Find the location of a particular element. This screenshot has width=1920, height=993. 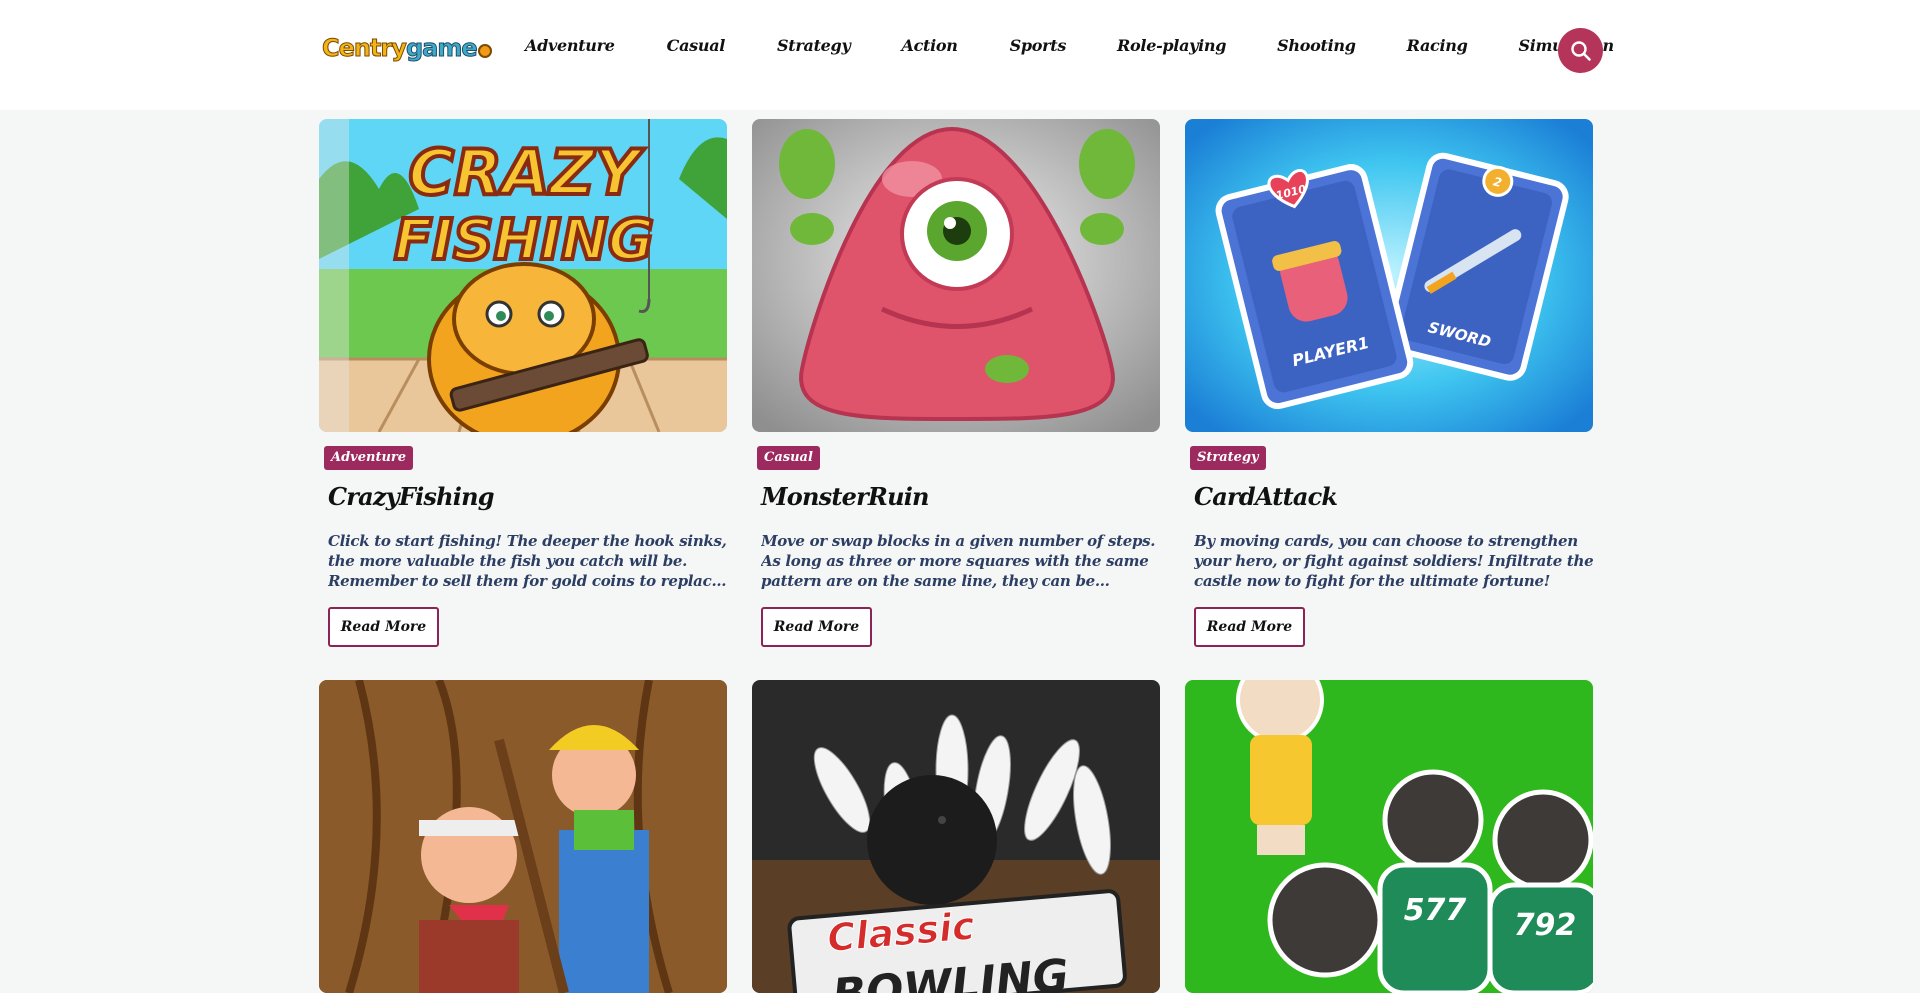

logo-ball-icon is located at coordinates (484, 51).